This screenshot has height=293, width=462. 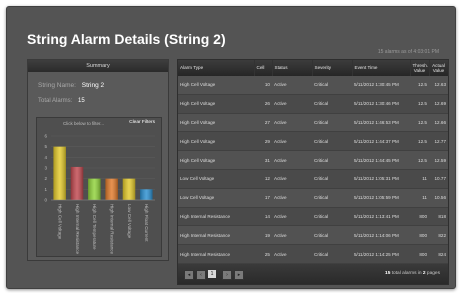 I want to click on first-page-button: ◂, so click(x=189, y=275).